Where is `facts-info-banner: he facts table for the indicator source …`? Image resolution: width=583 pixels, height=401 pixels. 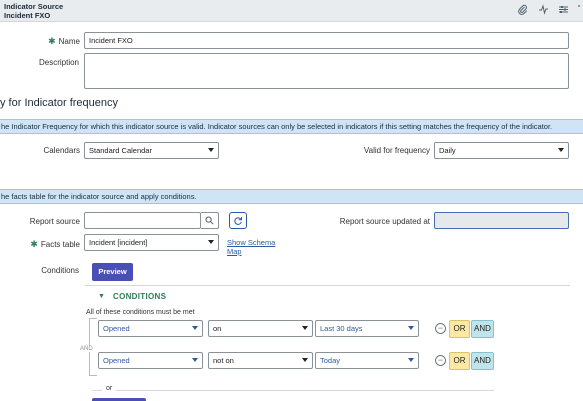 facts-info-banner: he facts table for the indicator source … is located at coordinates (291, 196).